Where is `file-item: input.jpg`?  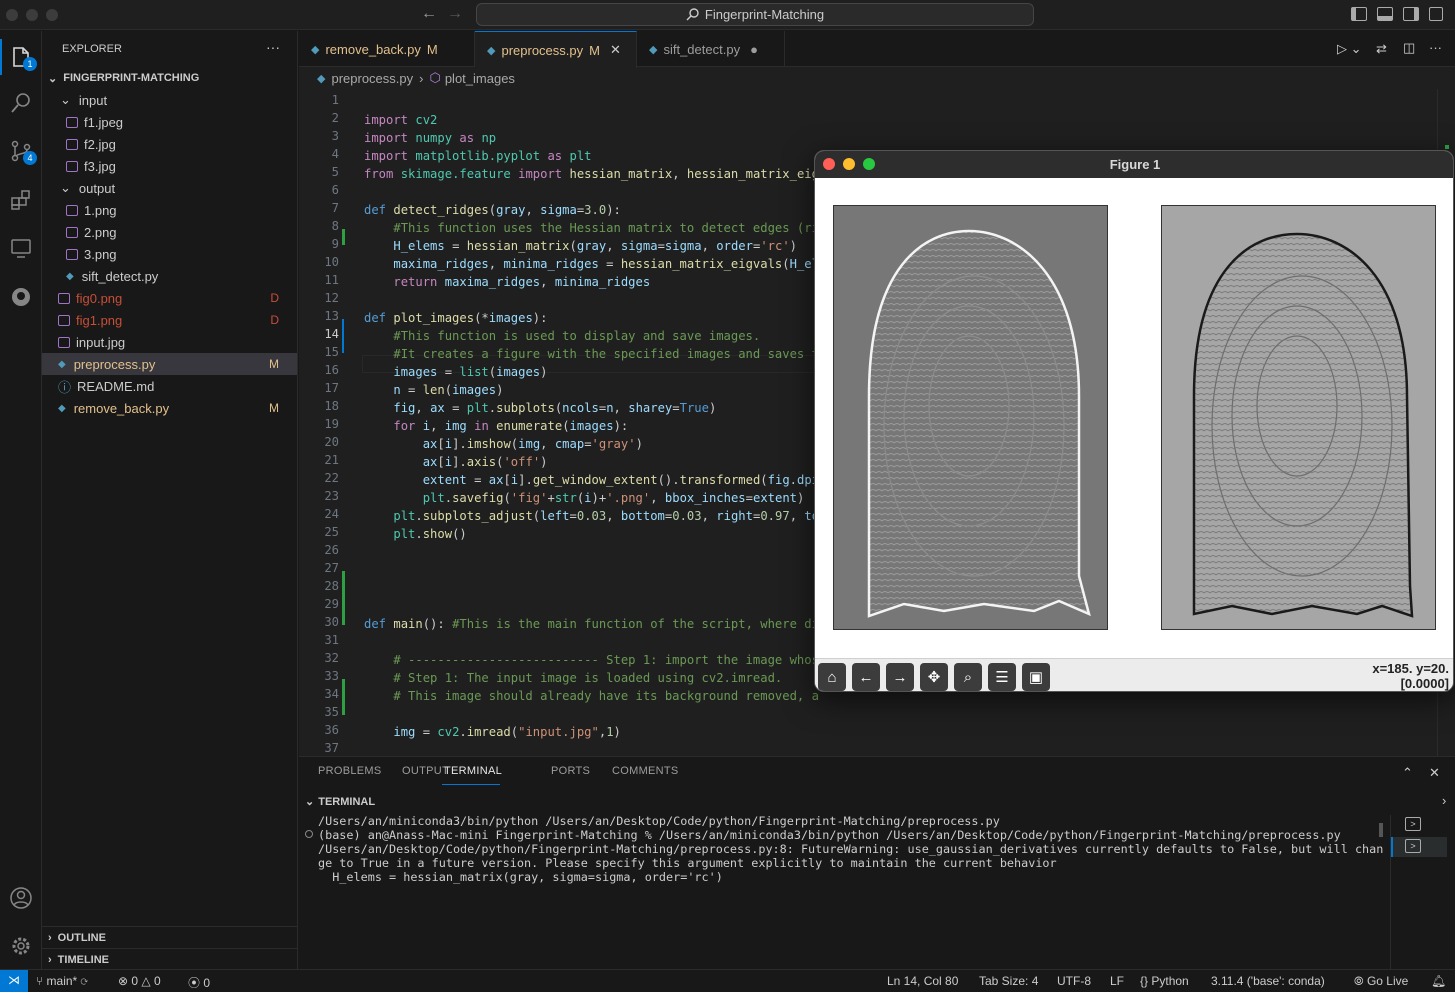 file-item: input.jpg is located at coordinates (169, 342).